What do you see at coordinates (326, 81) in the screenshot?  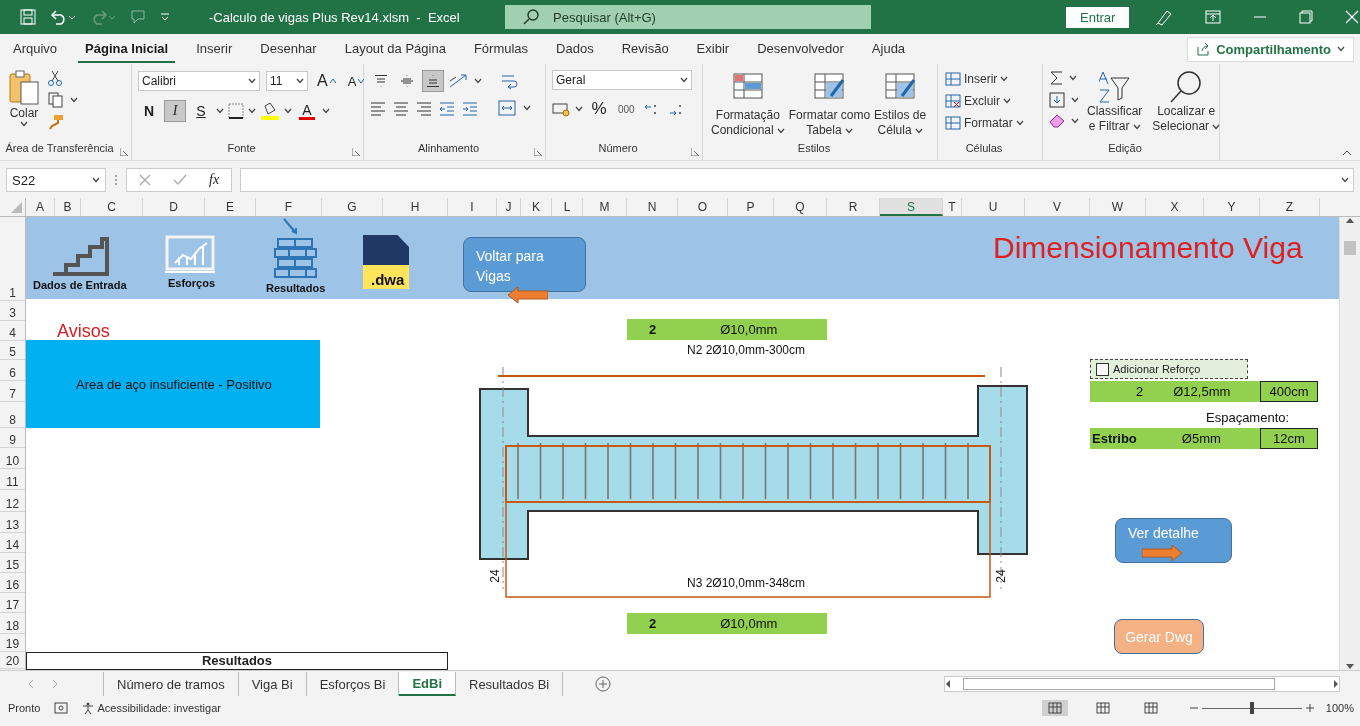 I see `grow-font-button: A` at bounding box center [326, 81].